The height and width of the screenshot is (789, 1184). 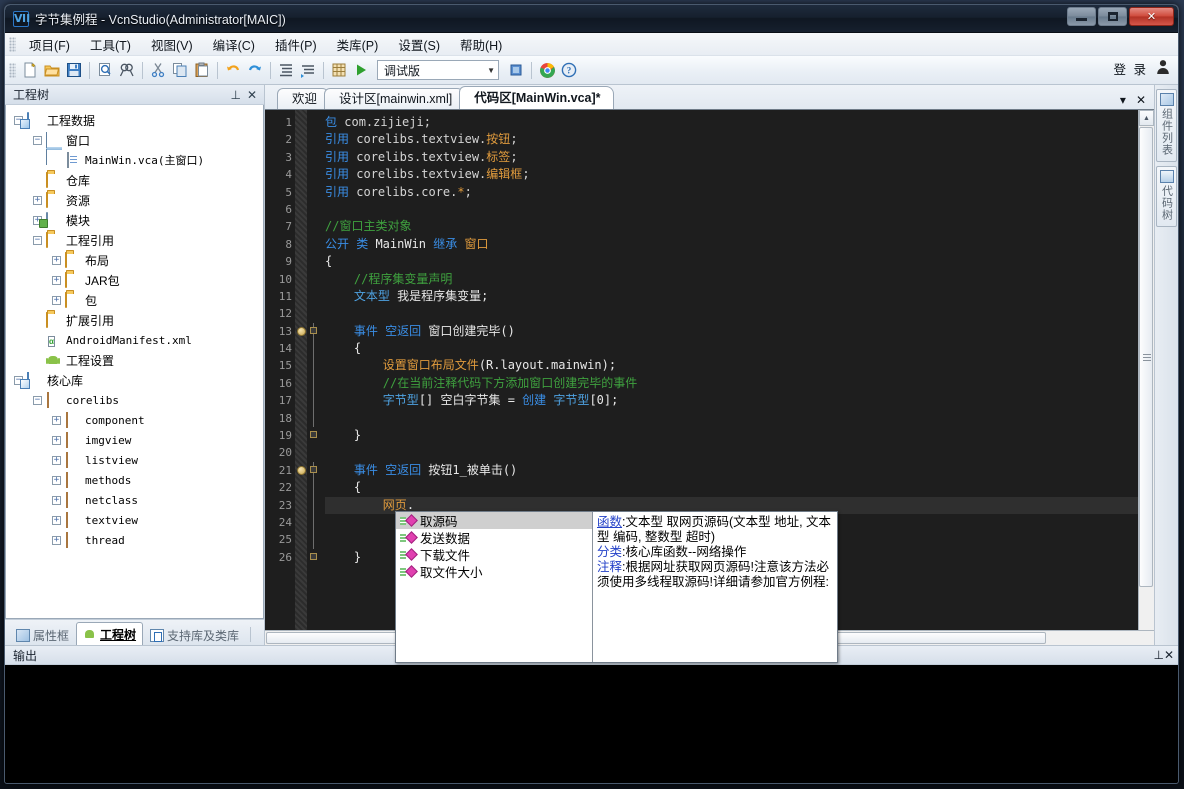 What do you see at coordinates (731, 435) in the screenshot?
I see `code-line: }` at bounding box center [731, 435].